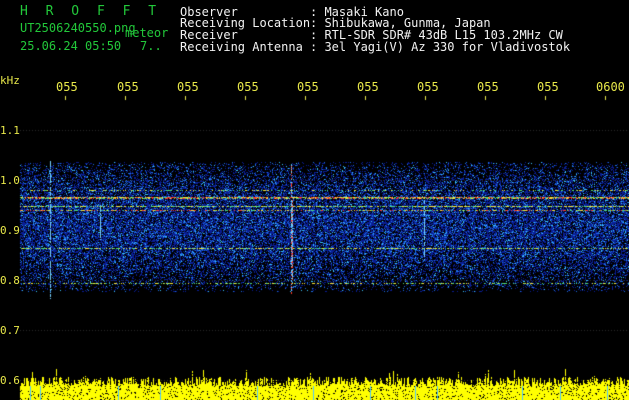  I want to click on x-tick-label: 0600, so click(610, 87).